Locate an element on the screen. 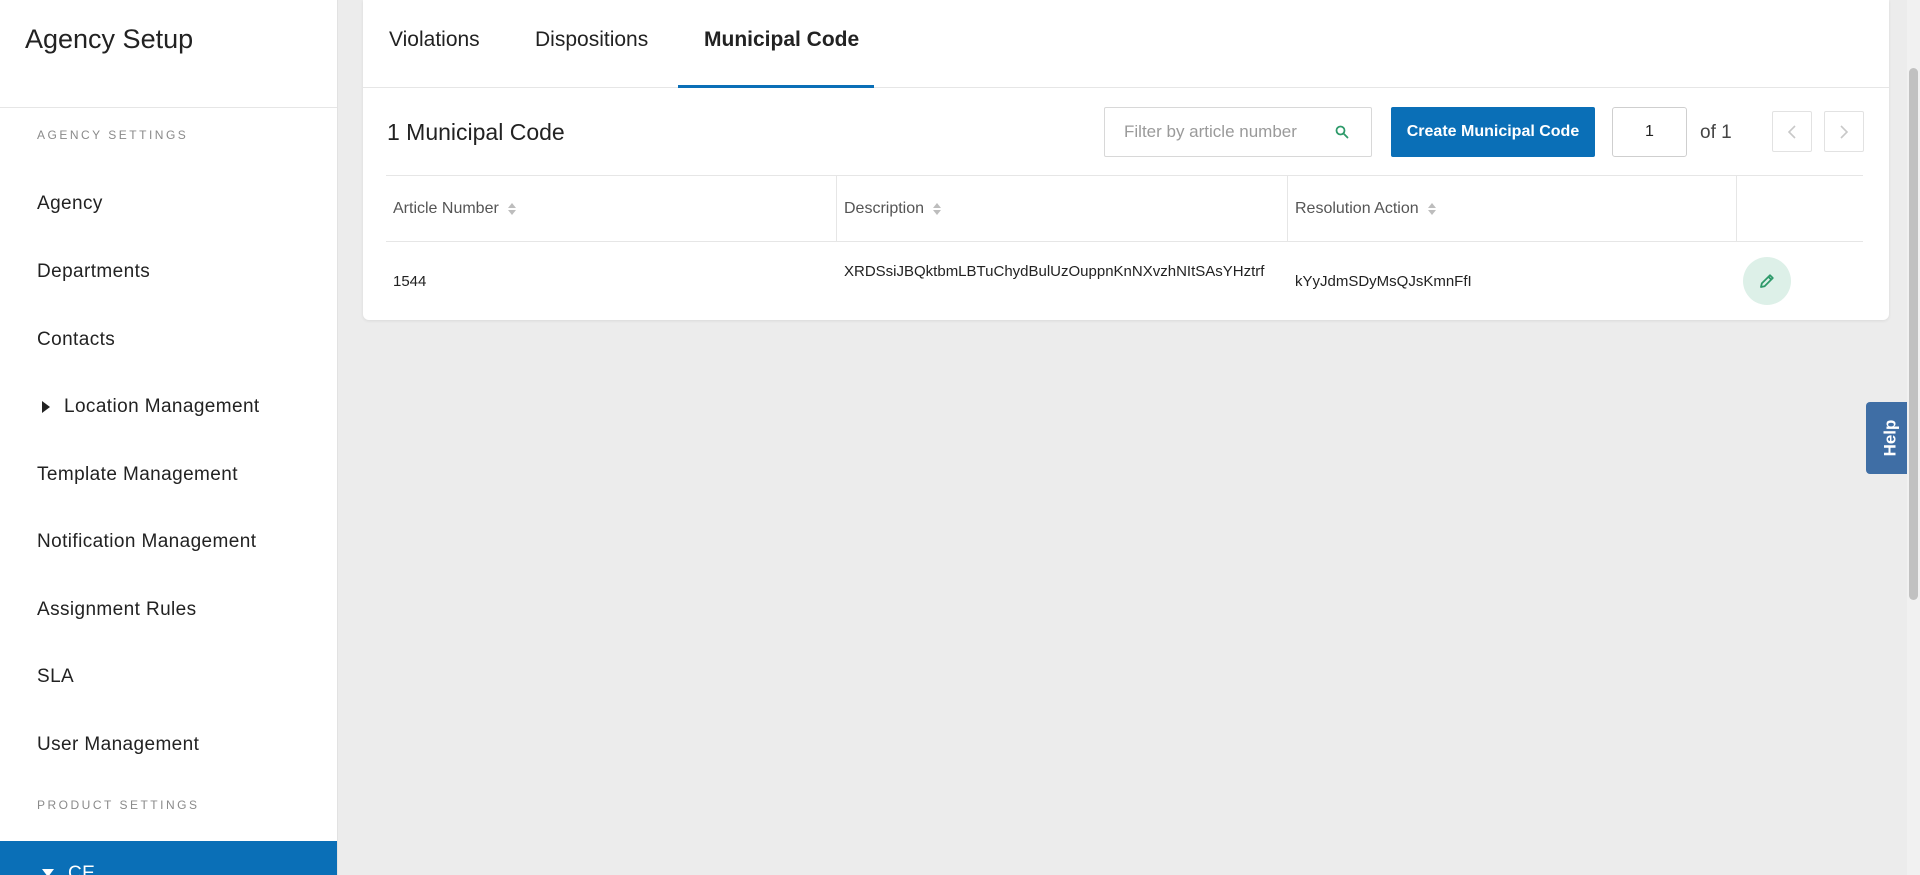 The height and width of the screenshot is (875, 1920). search-input is located at coordinates (1229, 132).